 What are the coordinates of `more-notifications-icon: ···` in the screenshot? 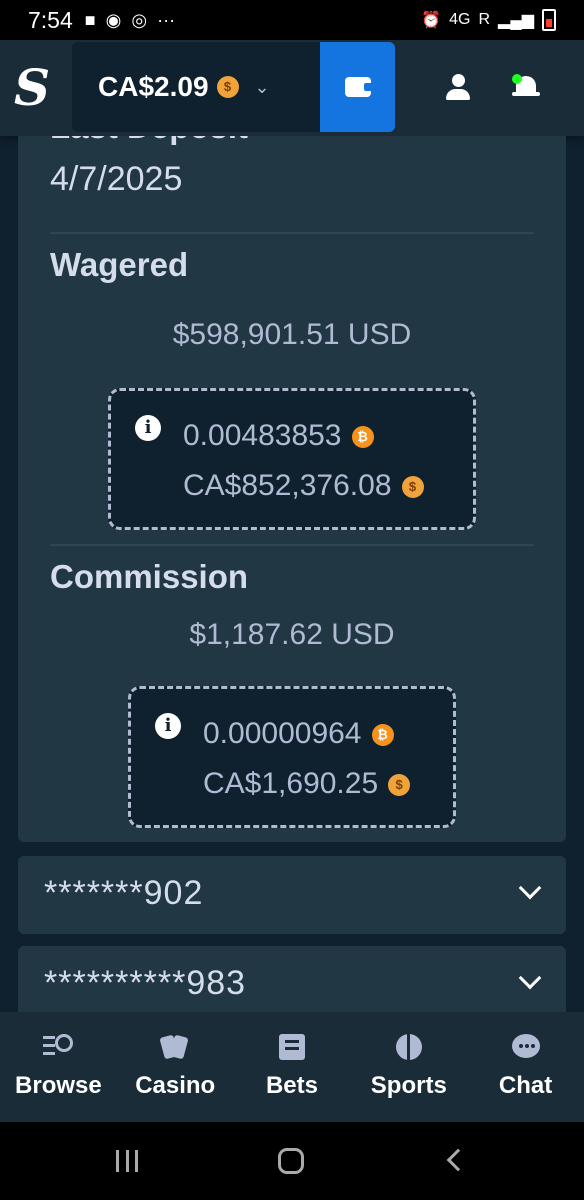 It's located at (166, 19).